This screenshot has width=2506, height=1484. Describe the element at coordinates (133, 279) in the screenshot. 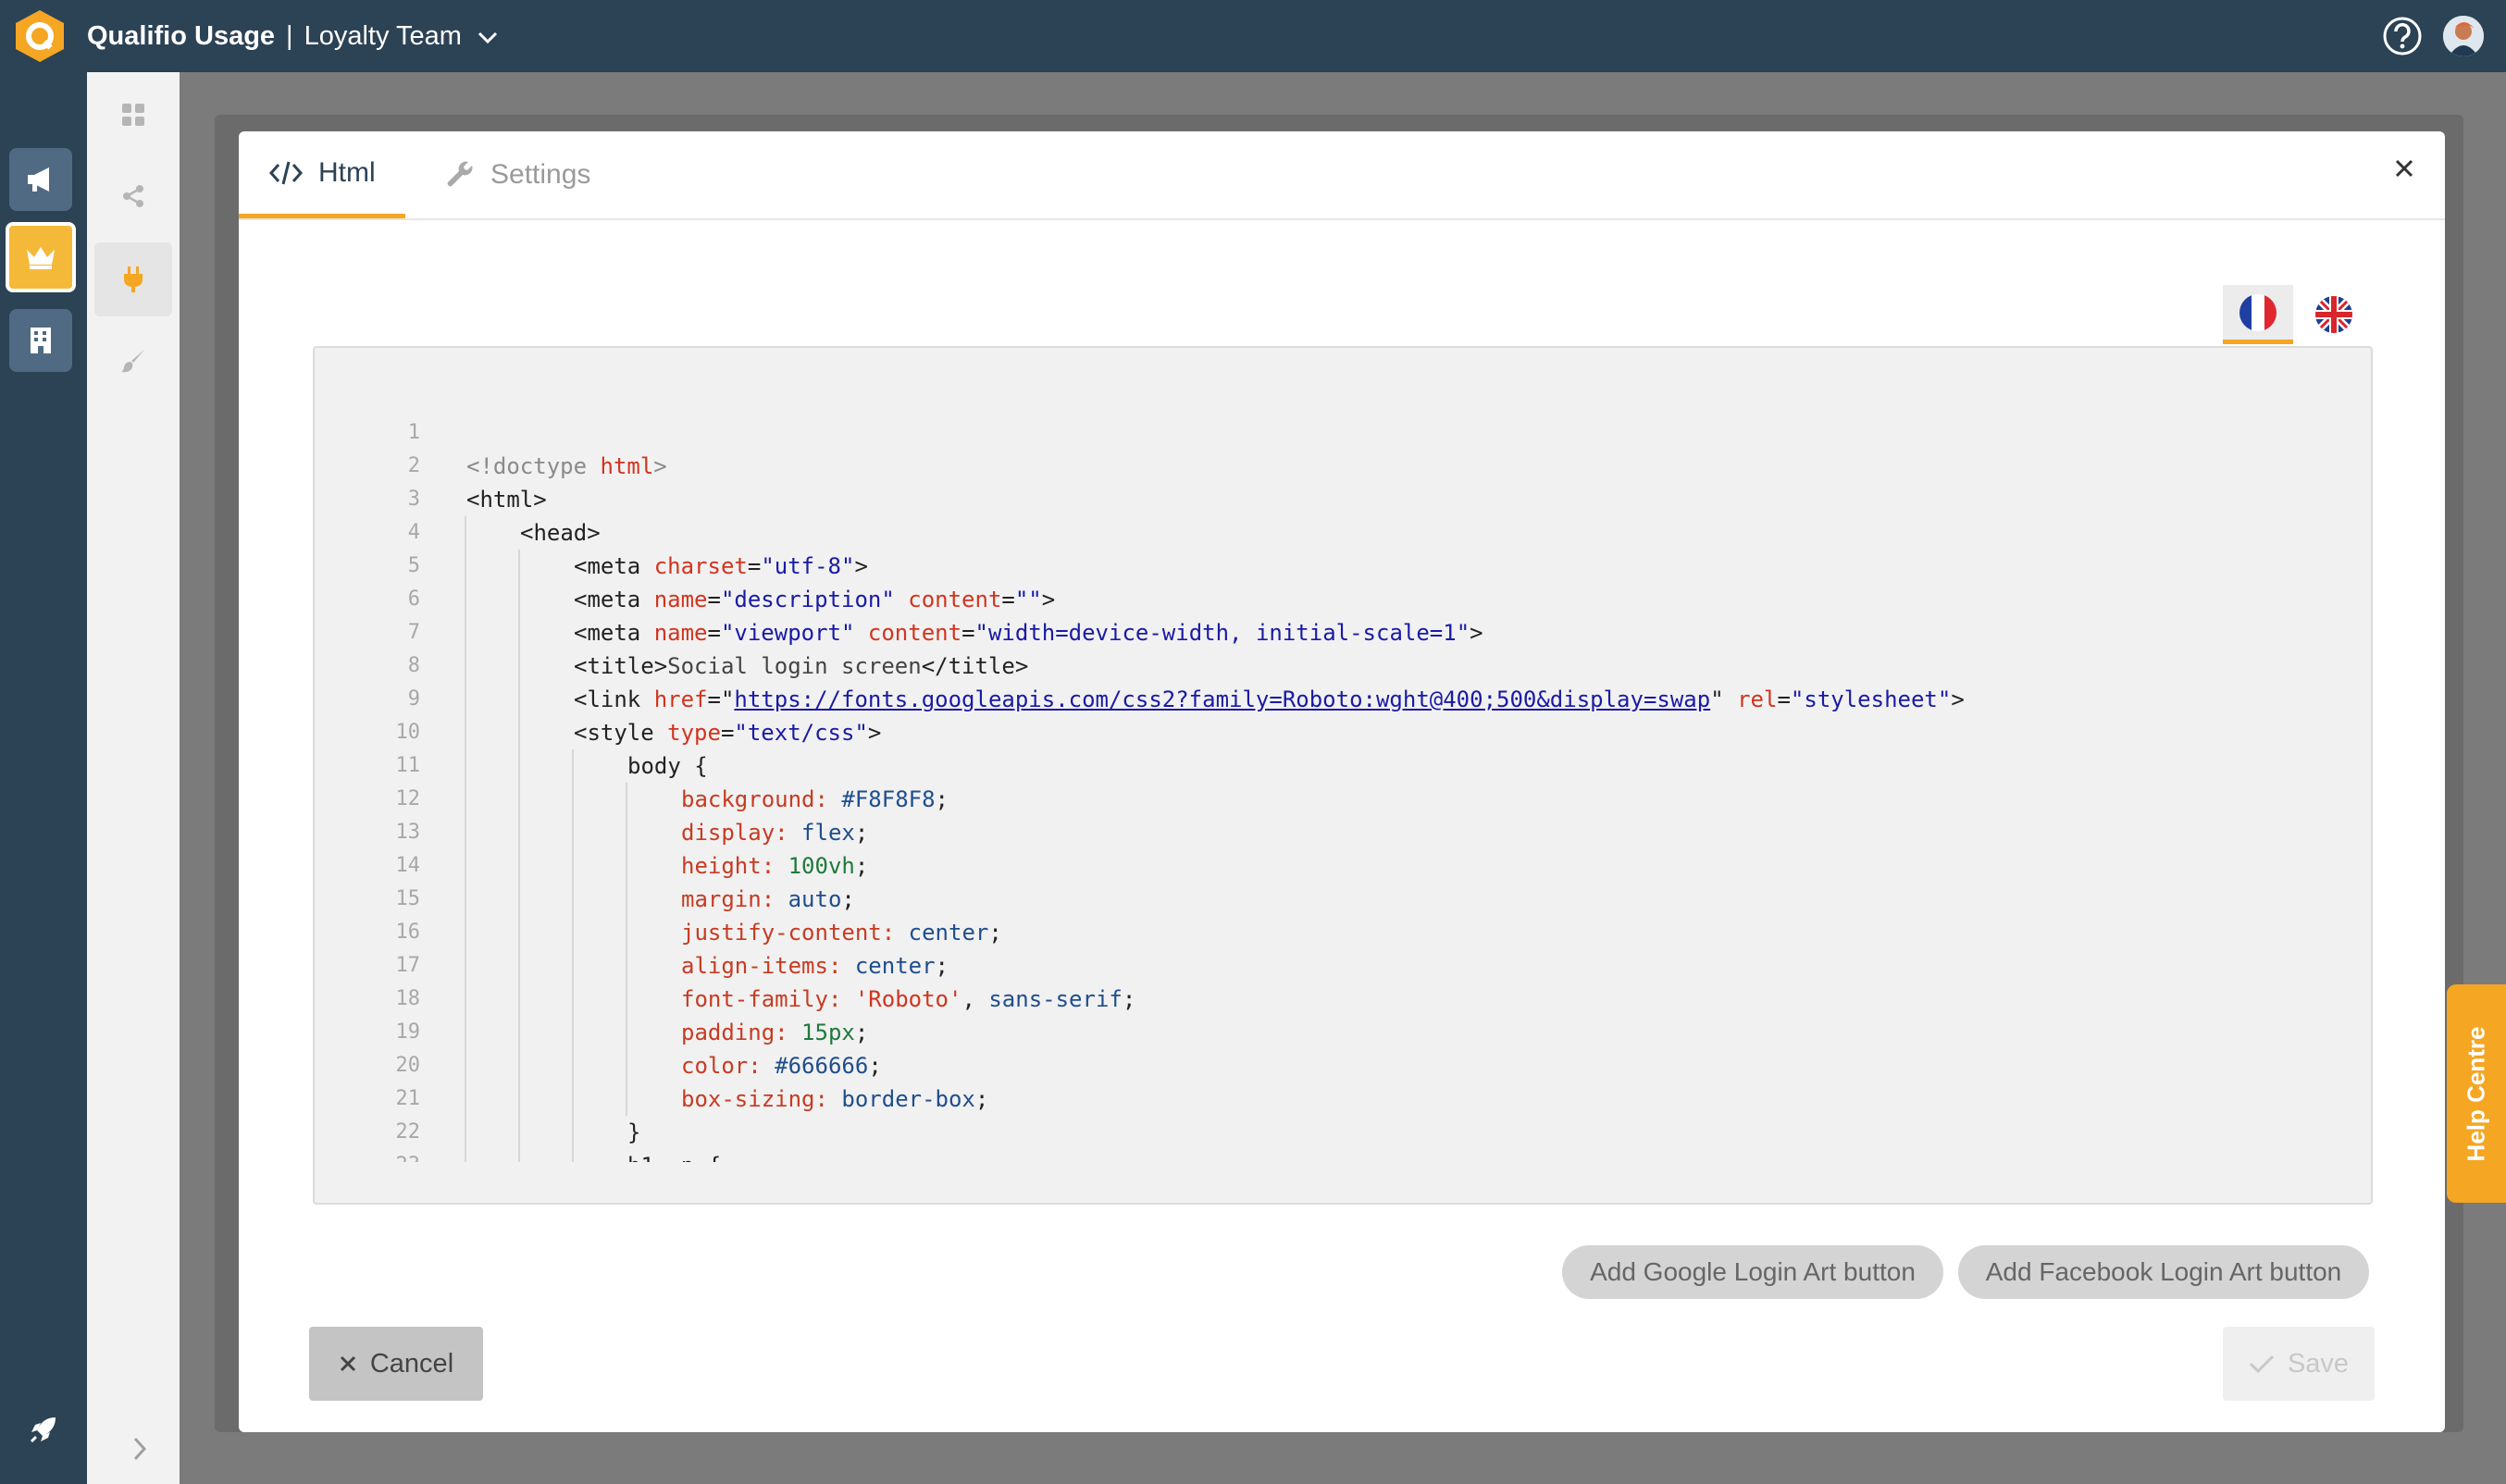

I see `plug-icon` at that location.